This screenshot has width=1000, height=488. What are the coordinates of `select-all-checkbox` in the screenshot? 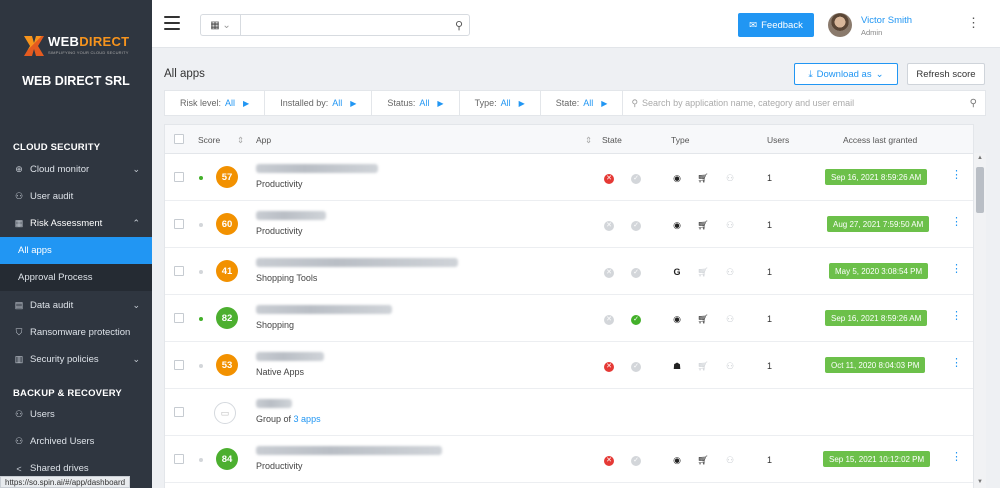 It's located at (179, 139).